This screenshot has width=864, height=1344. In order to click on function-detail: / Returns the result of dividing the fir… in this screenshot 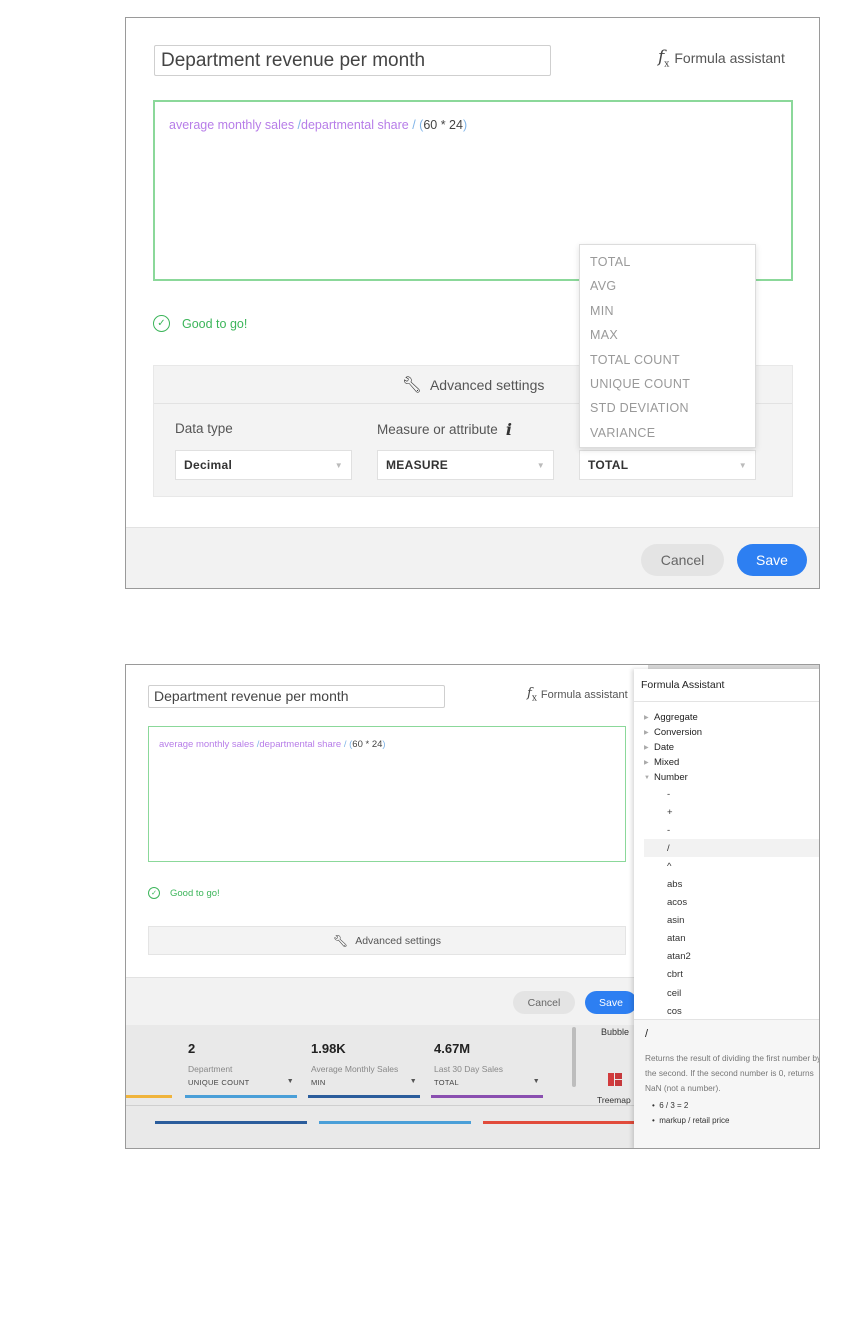, I will do `click(727, 1083)`.